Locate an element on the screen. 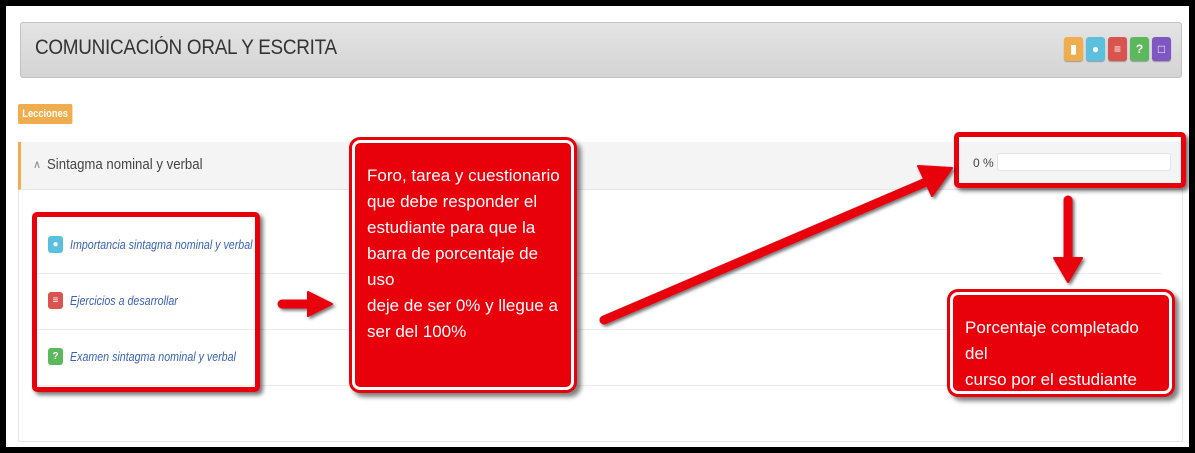 The width and height of the screenshot is (1195, 453). arrow-diagonal-icon is located at coordinates (776, 245).